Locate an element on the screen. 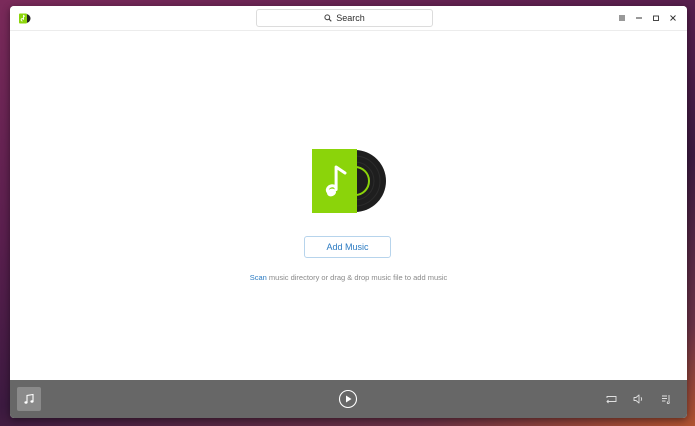 The height and width of the screenshot is (426, 695). music-note-icon is located at coordinates (29, 398).